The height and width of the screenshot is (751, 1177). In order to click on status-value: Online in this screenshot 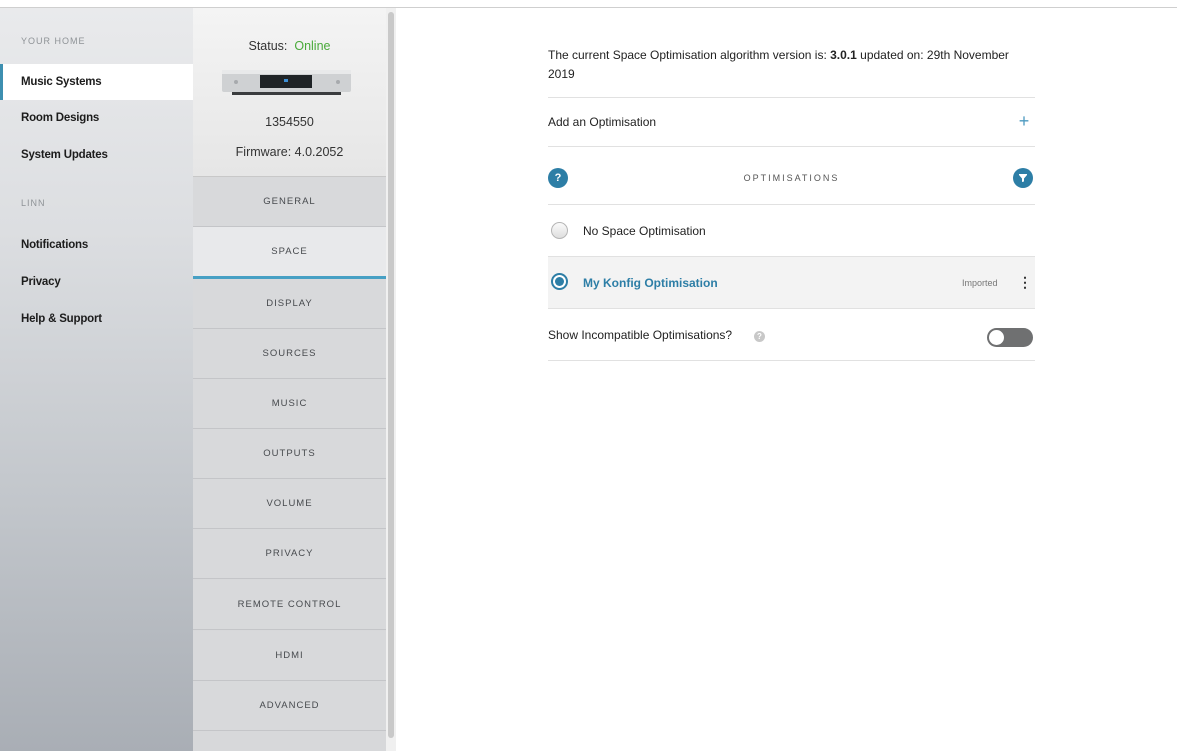, I will do `click(312, 46)`.